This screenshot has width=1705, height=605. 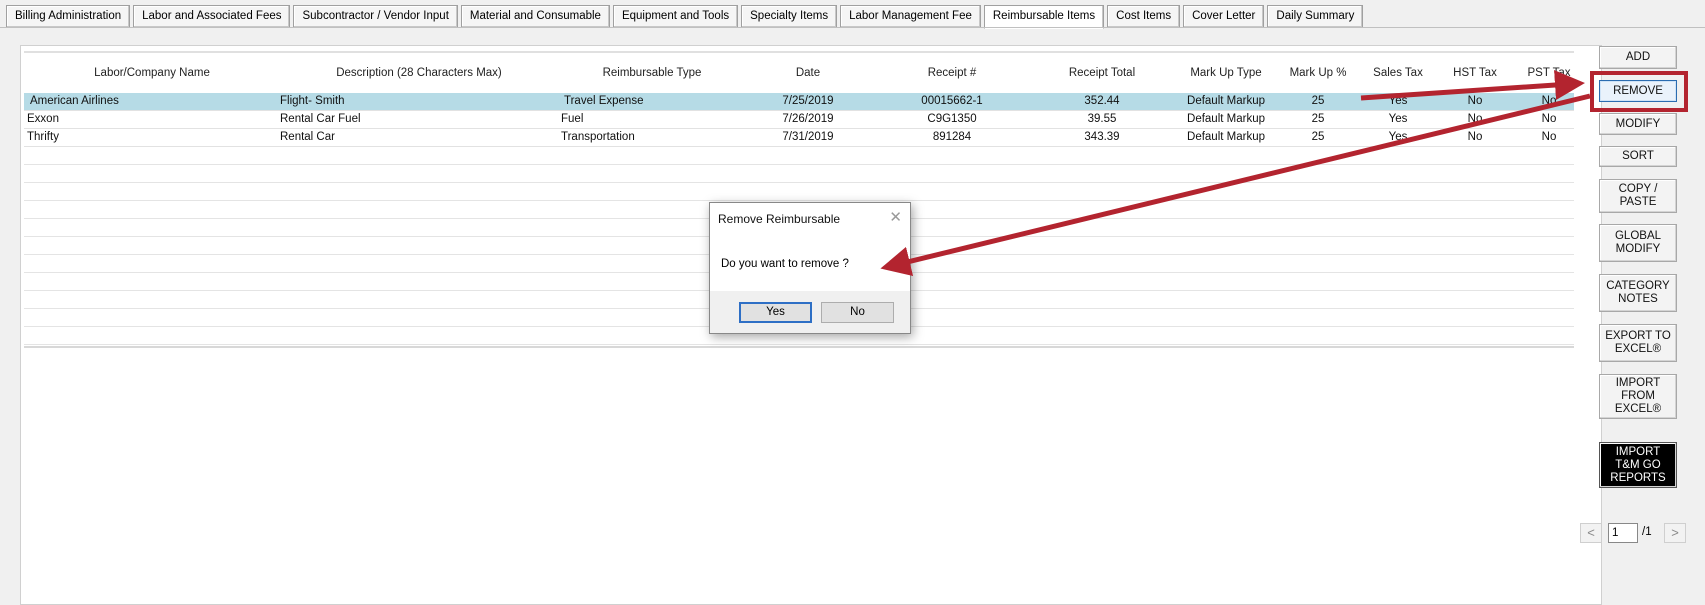 I want to click on tab-daily-summary: Daily Summary, so click(x=1315, y=16).